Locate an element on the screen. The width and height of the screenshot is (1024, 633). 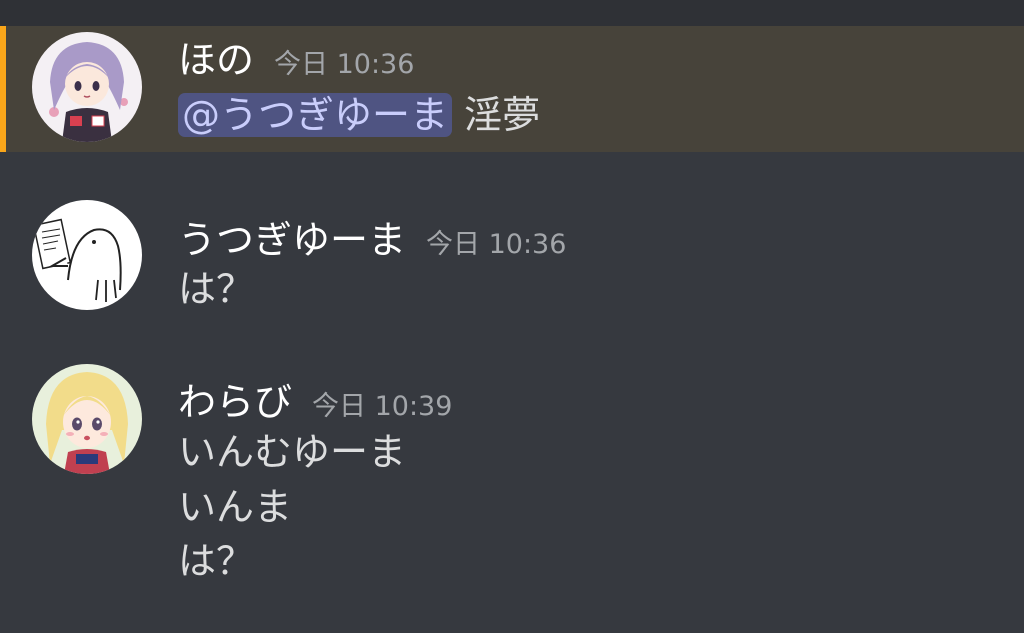
username: うつぎゆーま is located at coordinates (292, 240).